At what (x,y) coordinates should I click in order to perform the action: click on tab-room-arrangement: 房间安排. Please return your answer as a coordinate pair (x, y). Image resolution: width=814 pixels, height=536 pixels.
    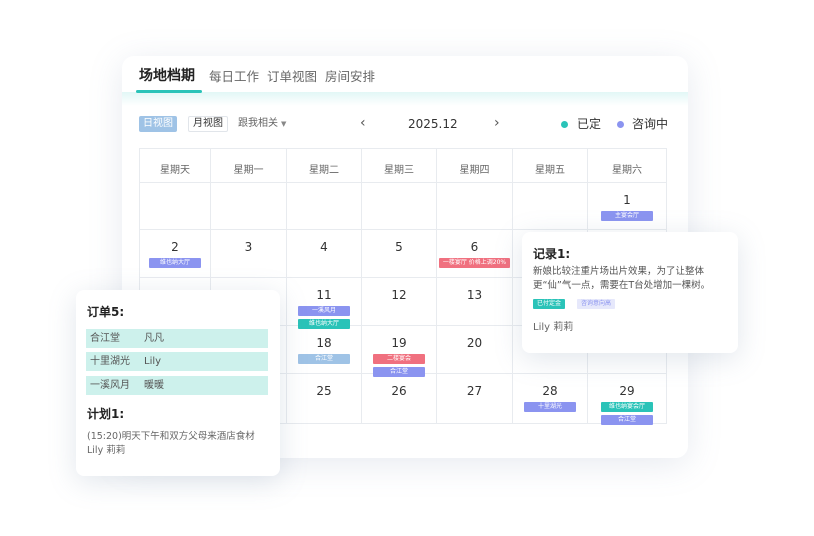
    Looking at the image, I should click on (350, 75).